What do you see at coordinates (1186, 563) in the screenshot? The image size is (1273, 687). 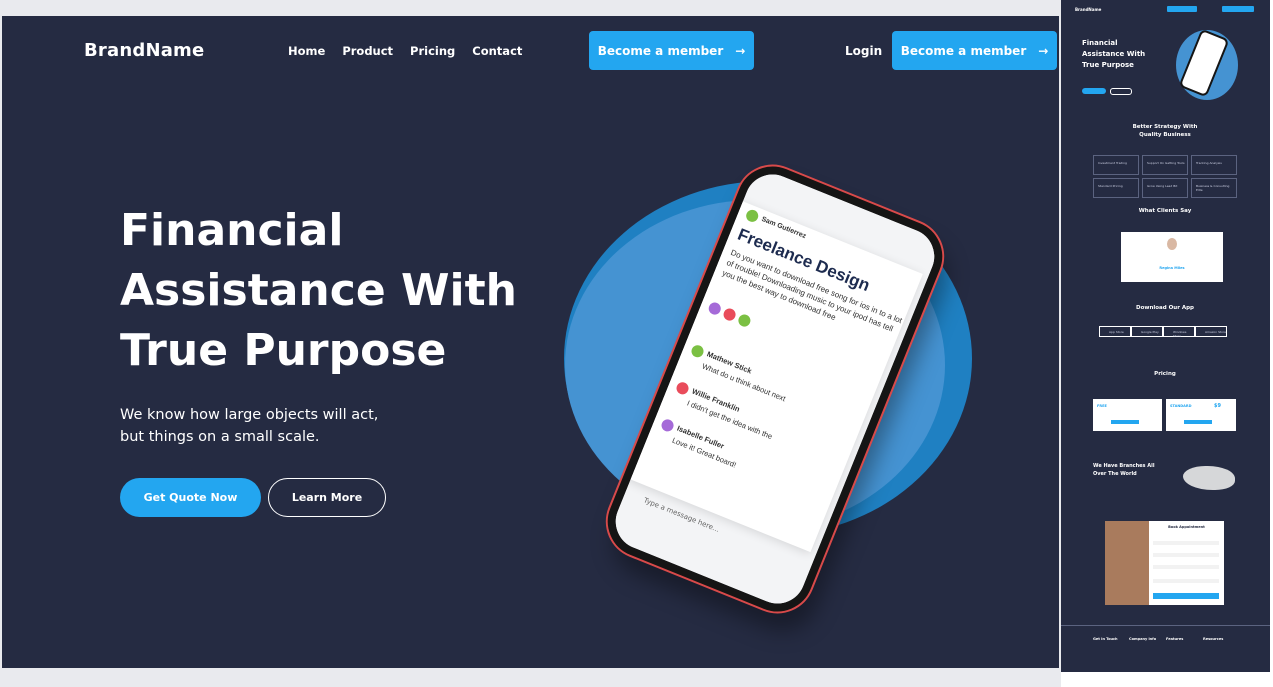 I see `thumb-appointment-form: Book Appointment` at bounding box center [1186, 563].